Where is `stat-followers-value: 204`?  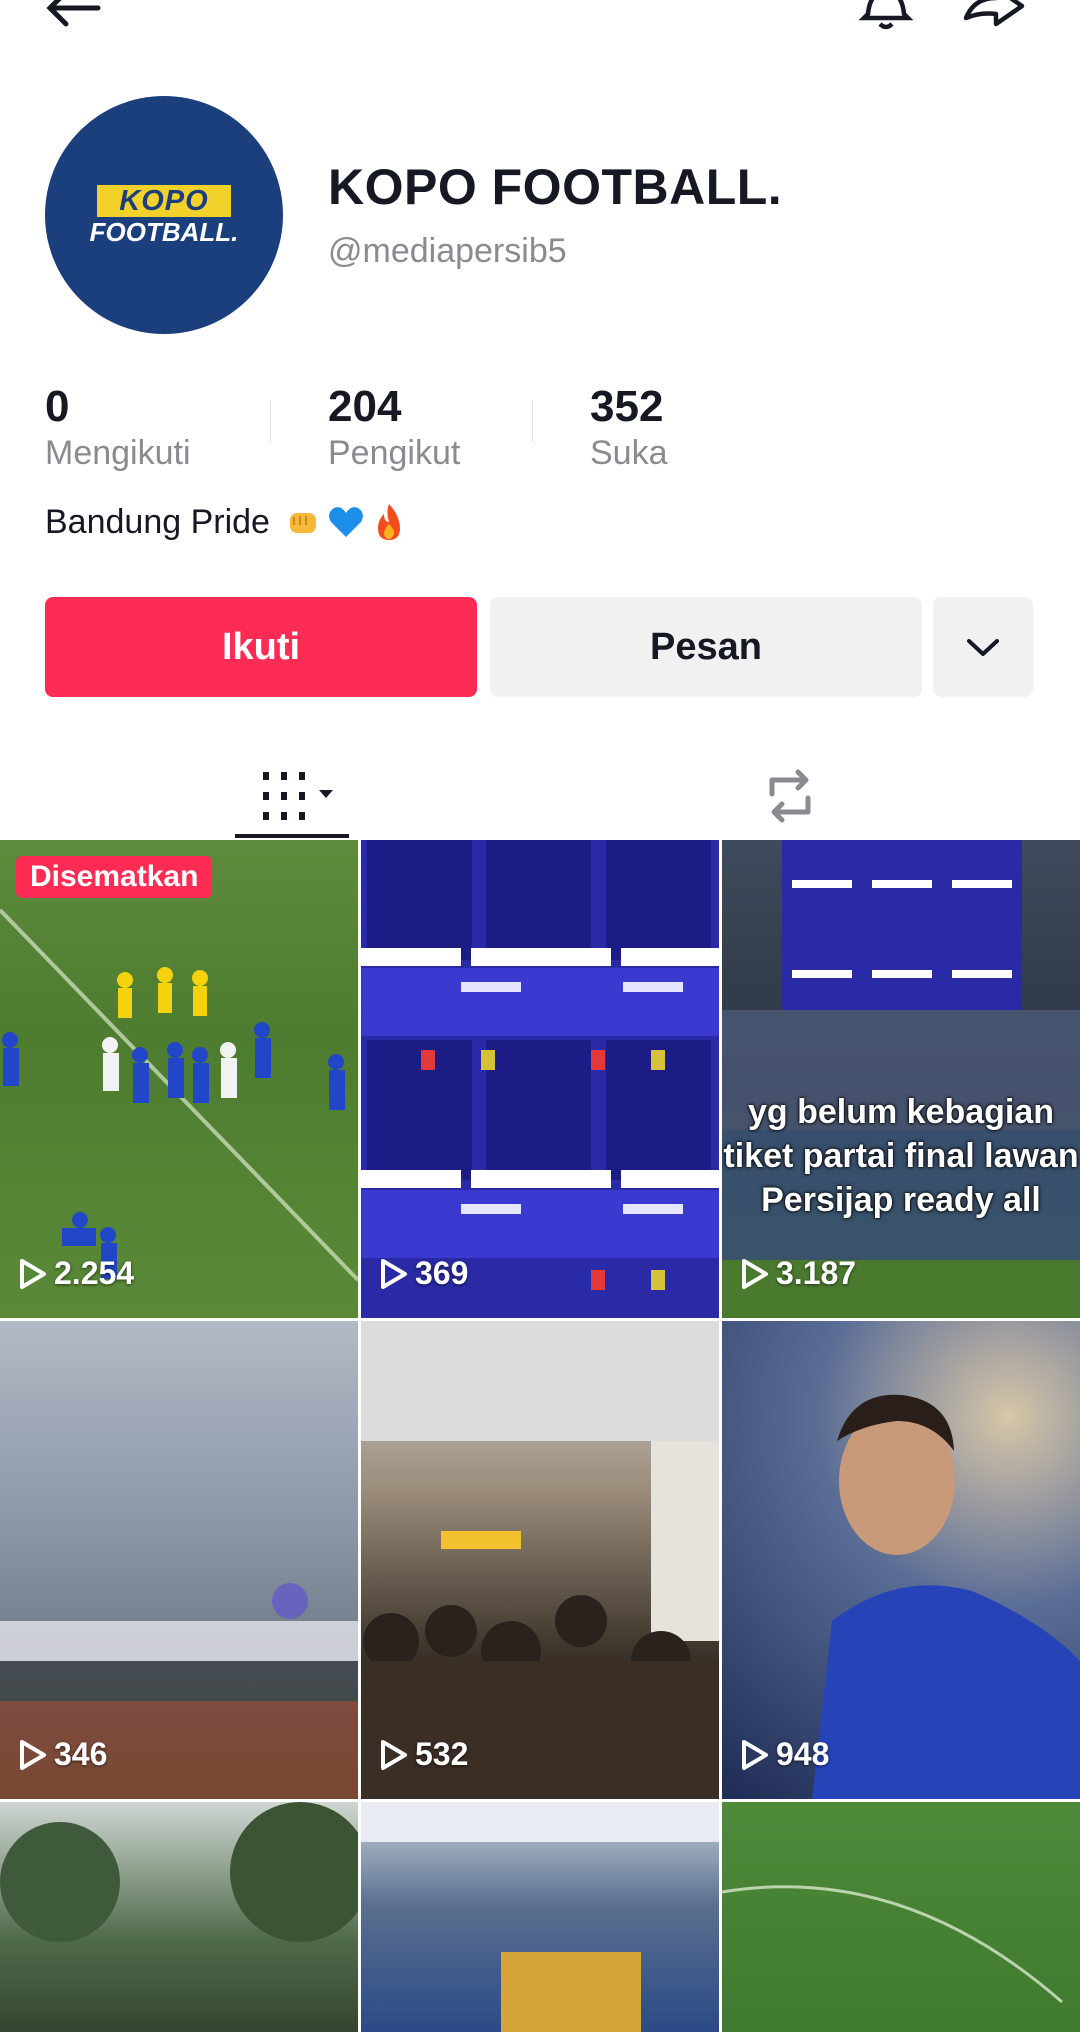
stat-followers-value: 204 is located at coordinates (365, 406).